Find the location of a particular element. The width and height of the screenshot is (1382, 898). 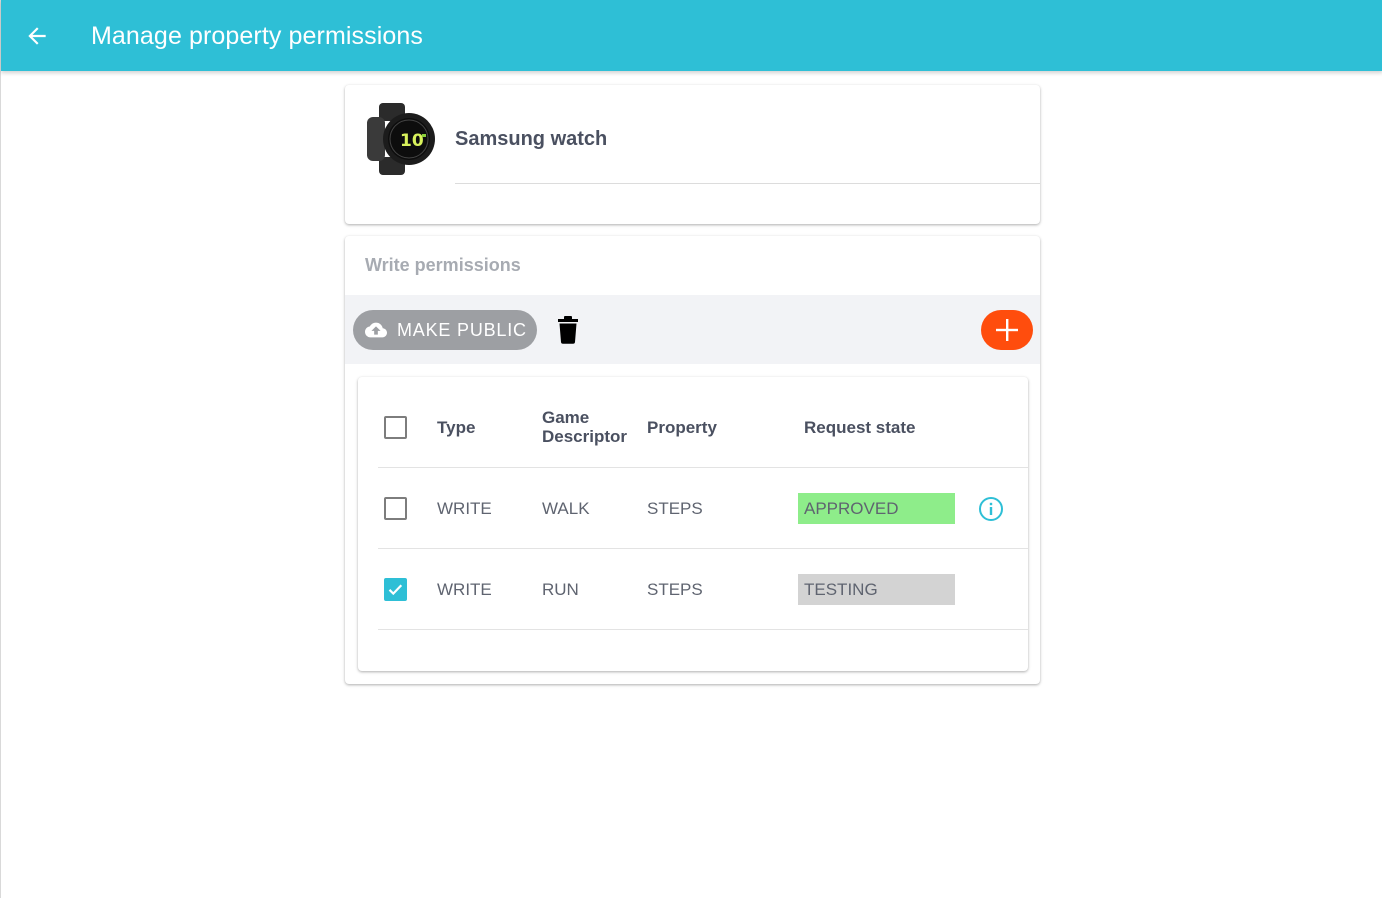

table-row: WRITE RUN STEPS TESTING is located at coordinates (703, 589).